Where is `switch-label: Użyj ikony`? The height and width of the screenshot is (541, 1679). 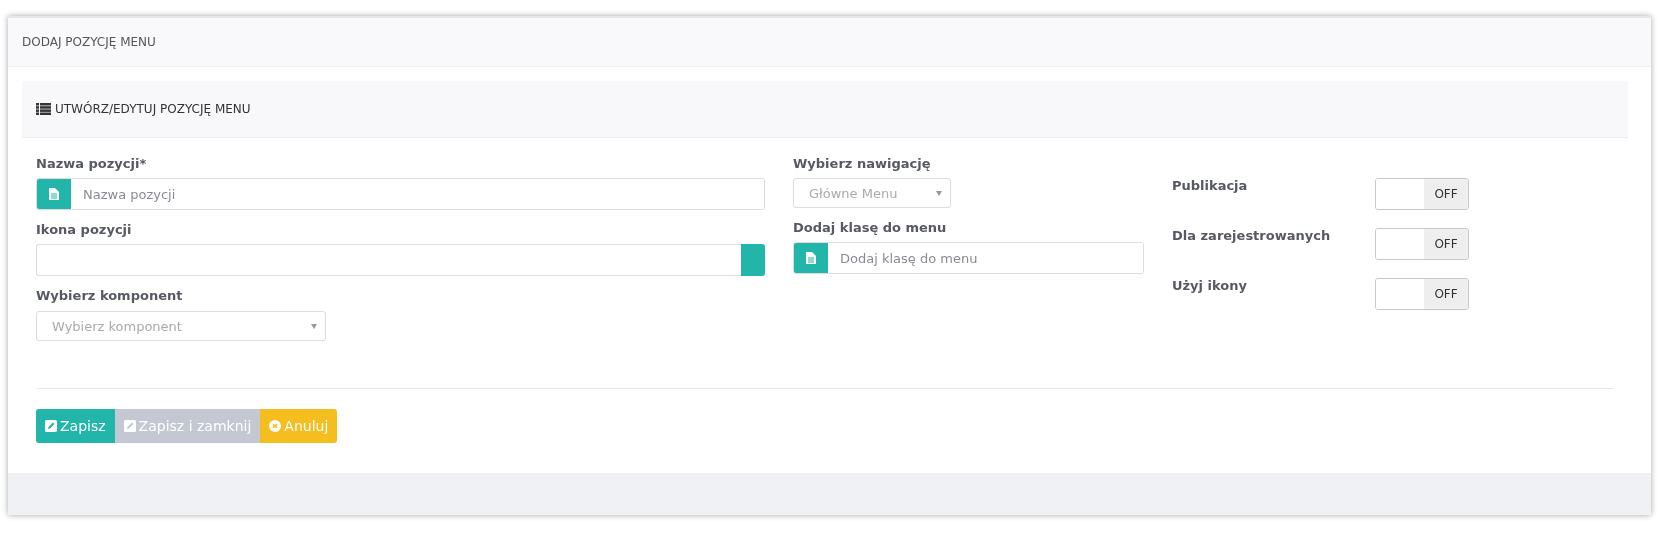 switch-label: Użyj ikony is located at coordinates (1210, 285).